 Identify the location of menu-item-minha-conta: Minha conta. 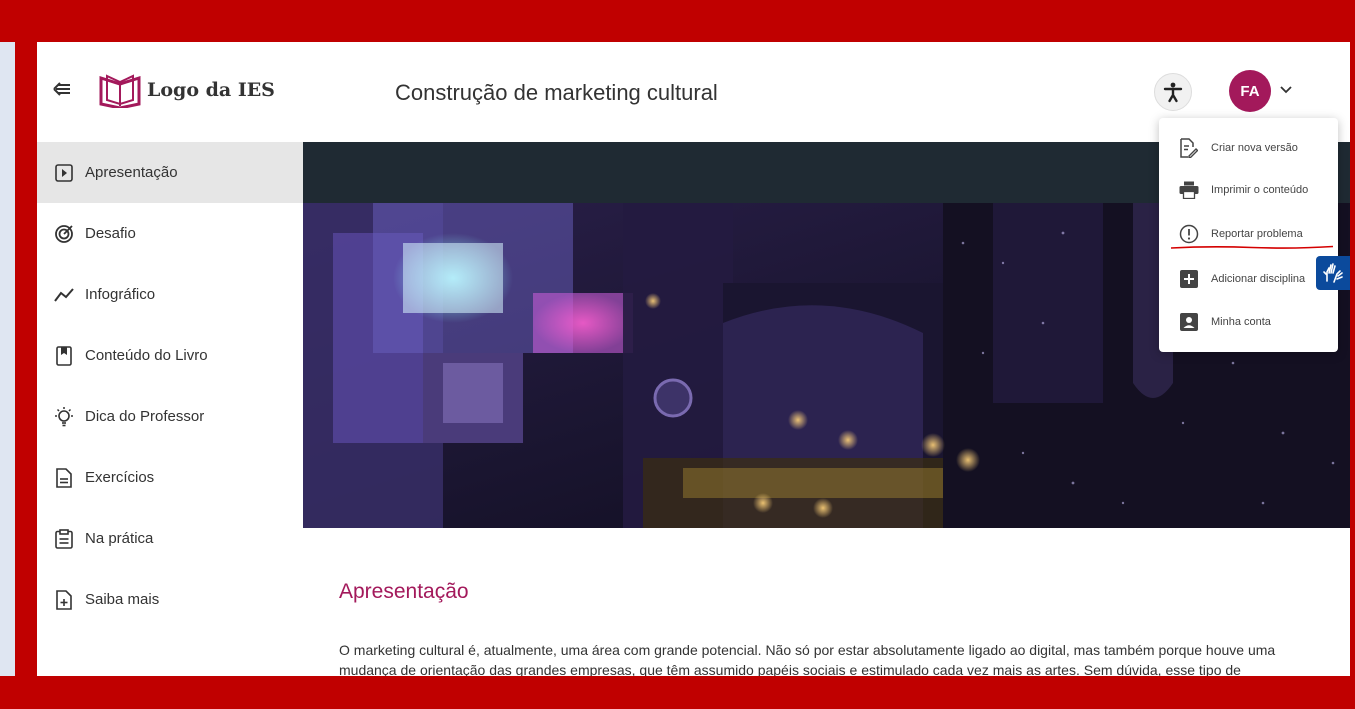
(1248, 322).